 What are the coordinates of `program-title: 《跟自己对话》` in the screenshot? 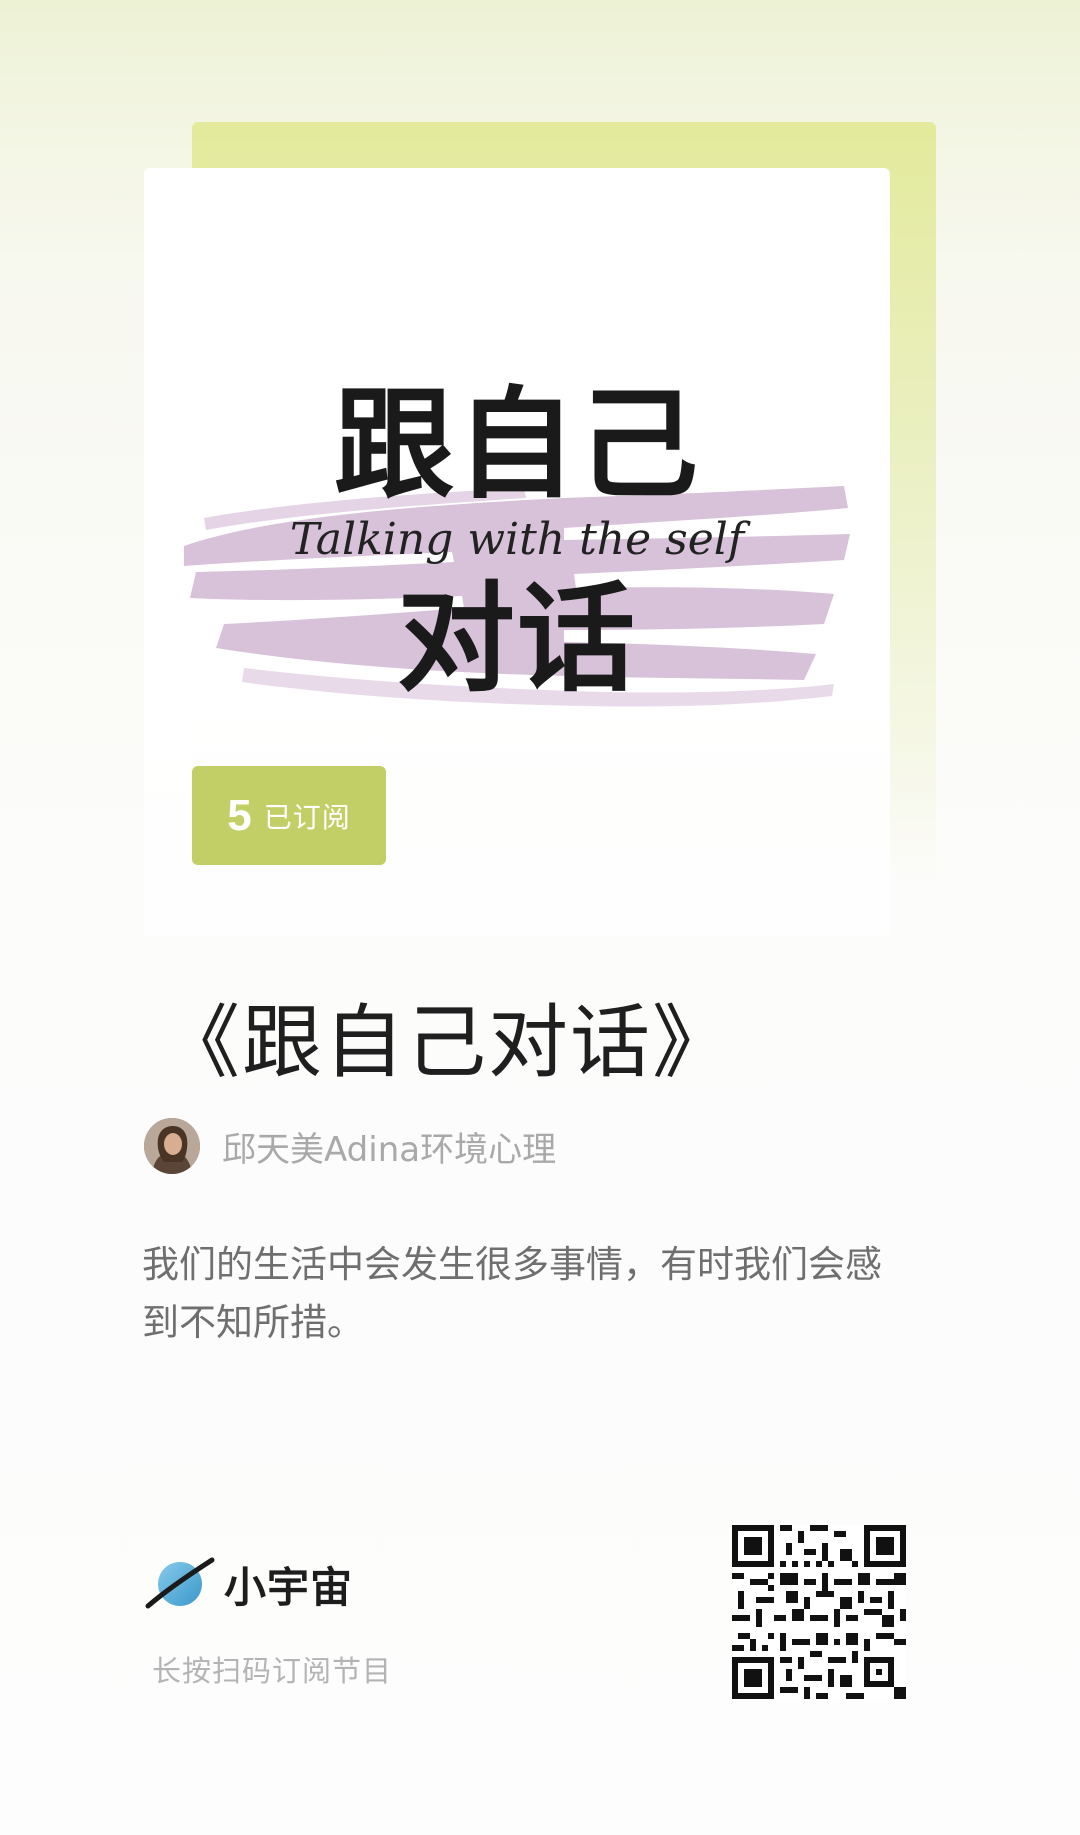 It's located at (447, 1042).